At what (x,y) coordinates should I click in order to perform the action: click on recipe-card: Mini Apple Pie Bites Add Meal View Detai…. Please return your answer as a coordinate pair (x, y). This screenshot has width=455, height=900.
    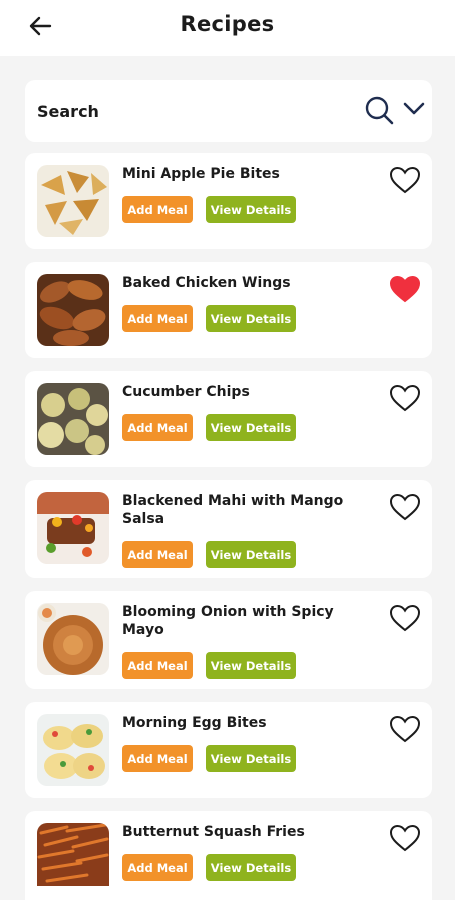
    Looking at the image, I should click on (228, 201).